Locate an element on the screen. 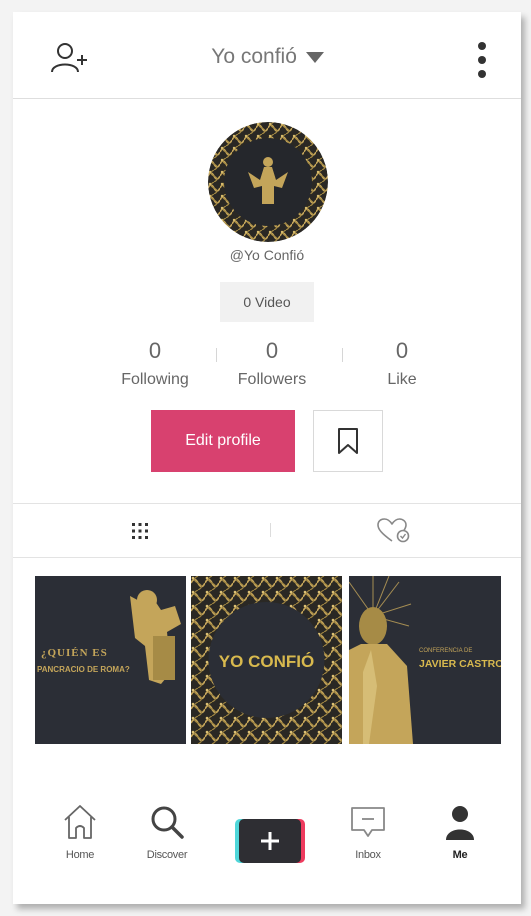  more-options-button is located at coordinates (482, 62).